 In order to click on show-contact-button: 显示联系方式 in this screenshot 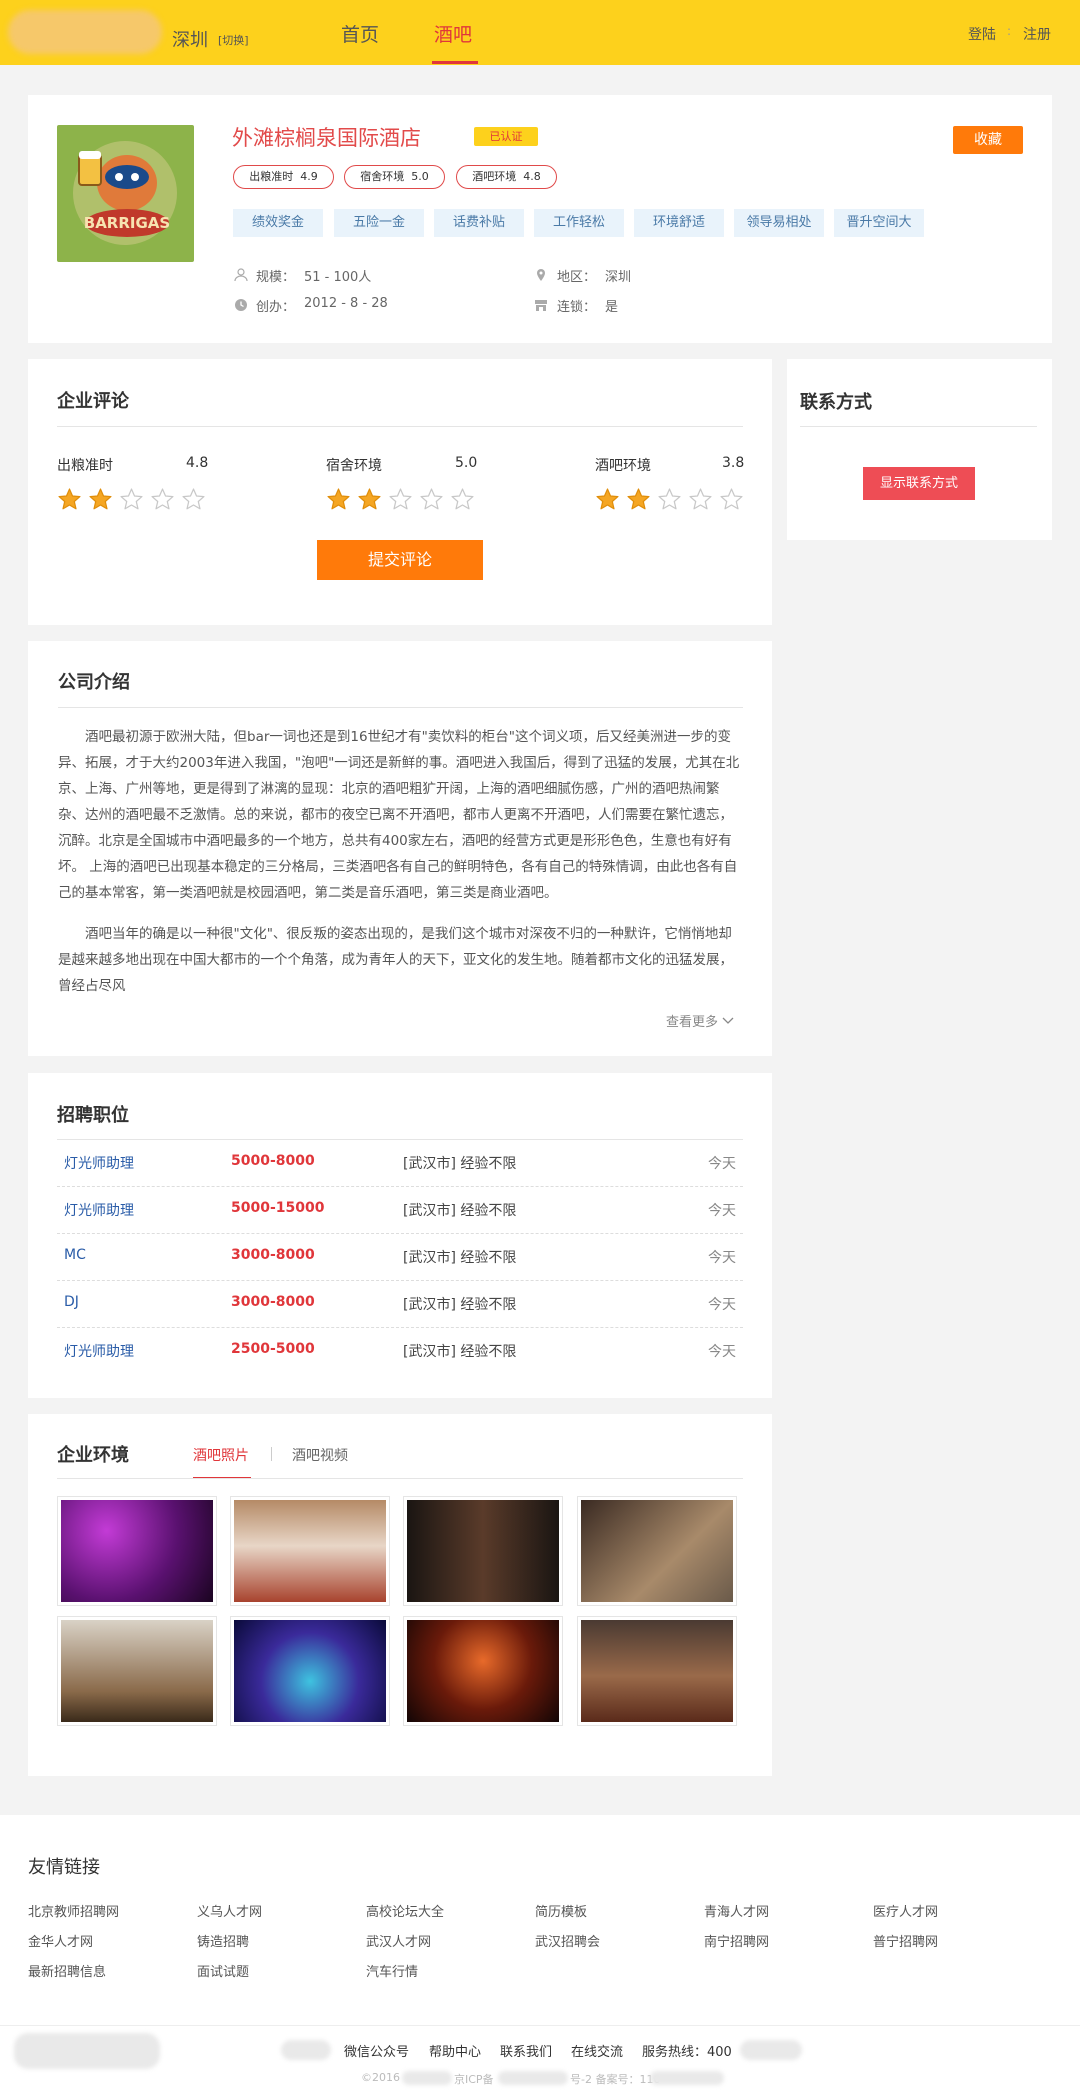, I will do `click(919, 483)`.